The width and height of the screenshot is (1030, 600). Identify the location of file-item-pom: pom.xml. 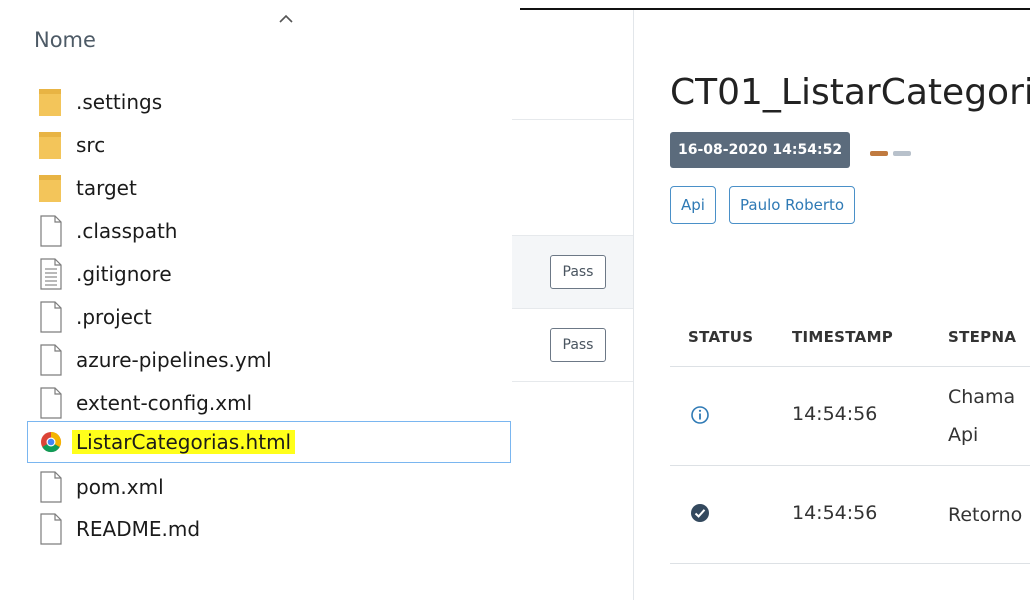
(269, 487).